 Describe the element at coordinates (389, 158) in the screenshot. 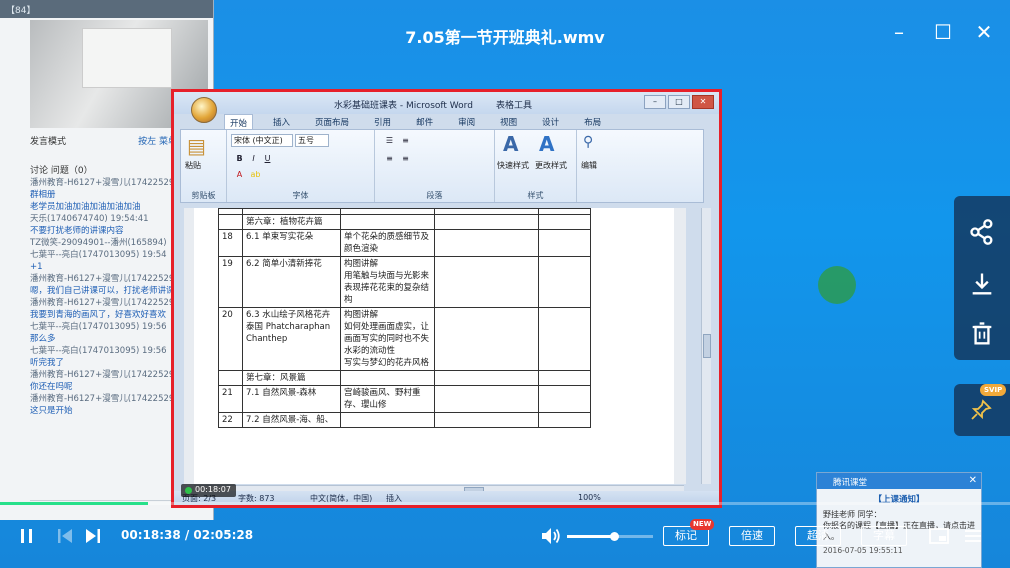

I see `align-left-icon: ≡` at that location.